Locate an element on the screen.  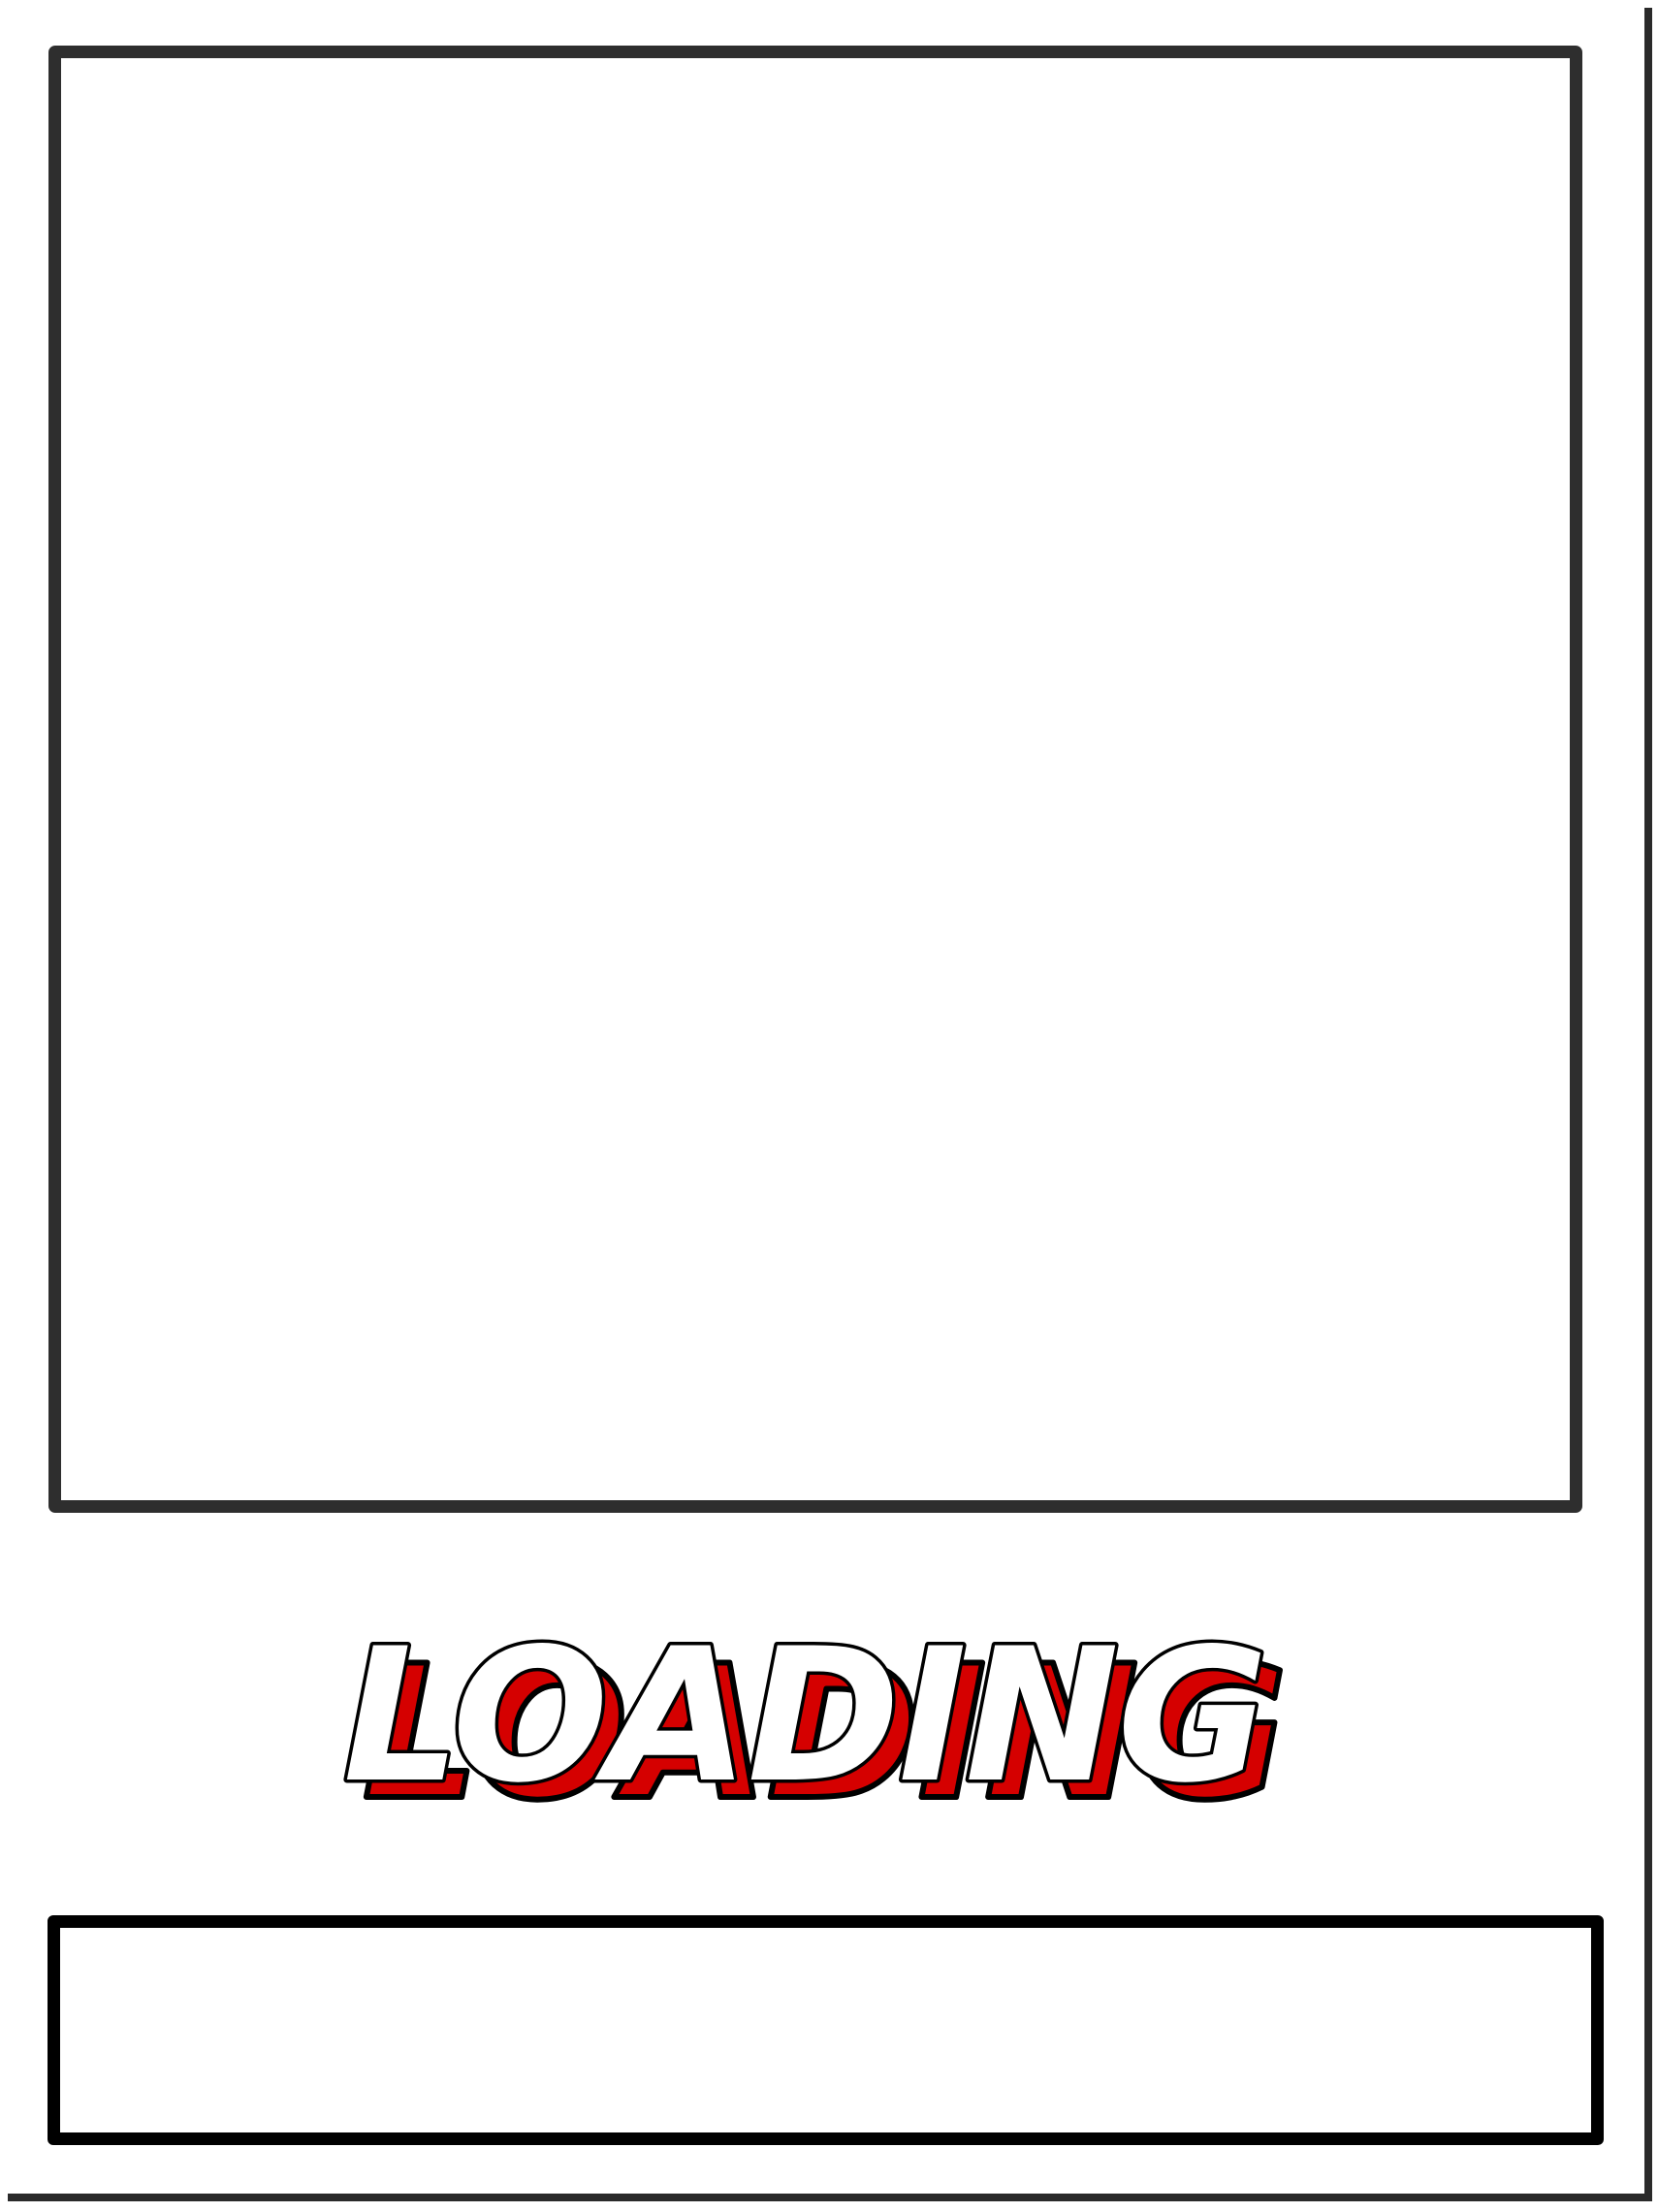
loading-title: LOADING LOADING is located at coordinates (819, 1725).